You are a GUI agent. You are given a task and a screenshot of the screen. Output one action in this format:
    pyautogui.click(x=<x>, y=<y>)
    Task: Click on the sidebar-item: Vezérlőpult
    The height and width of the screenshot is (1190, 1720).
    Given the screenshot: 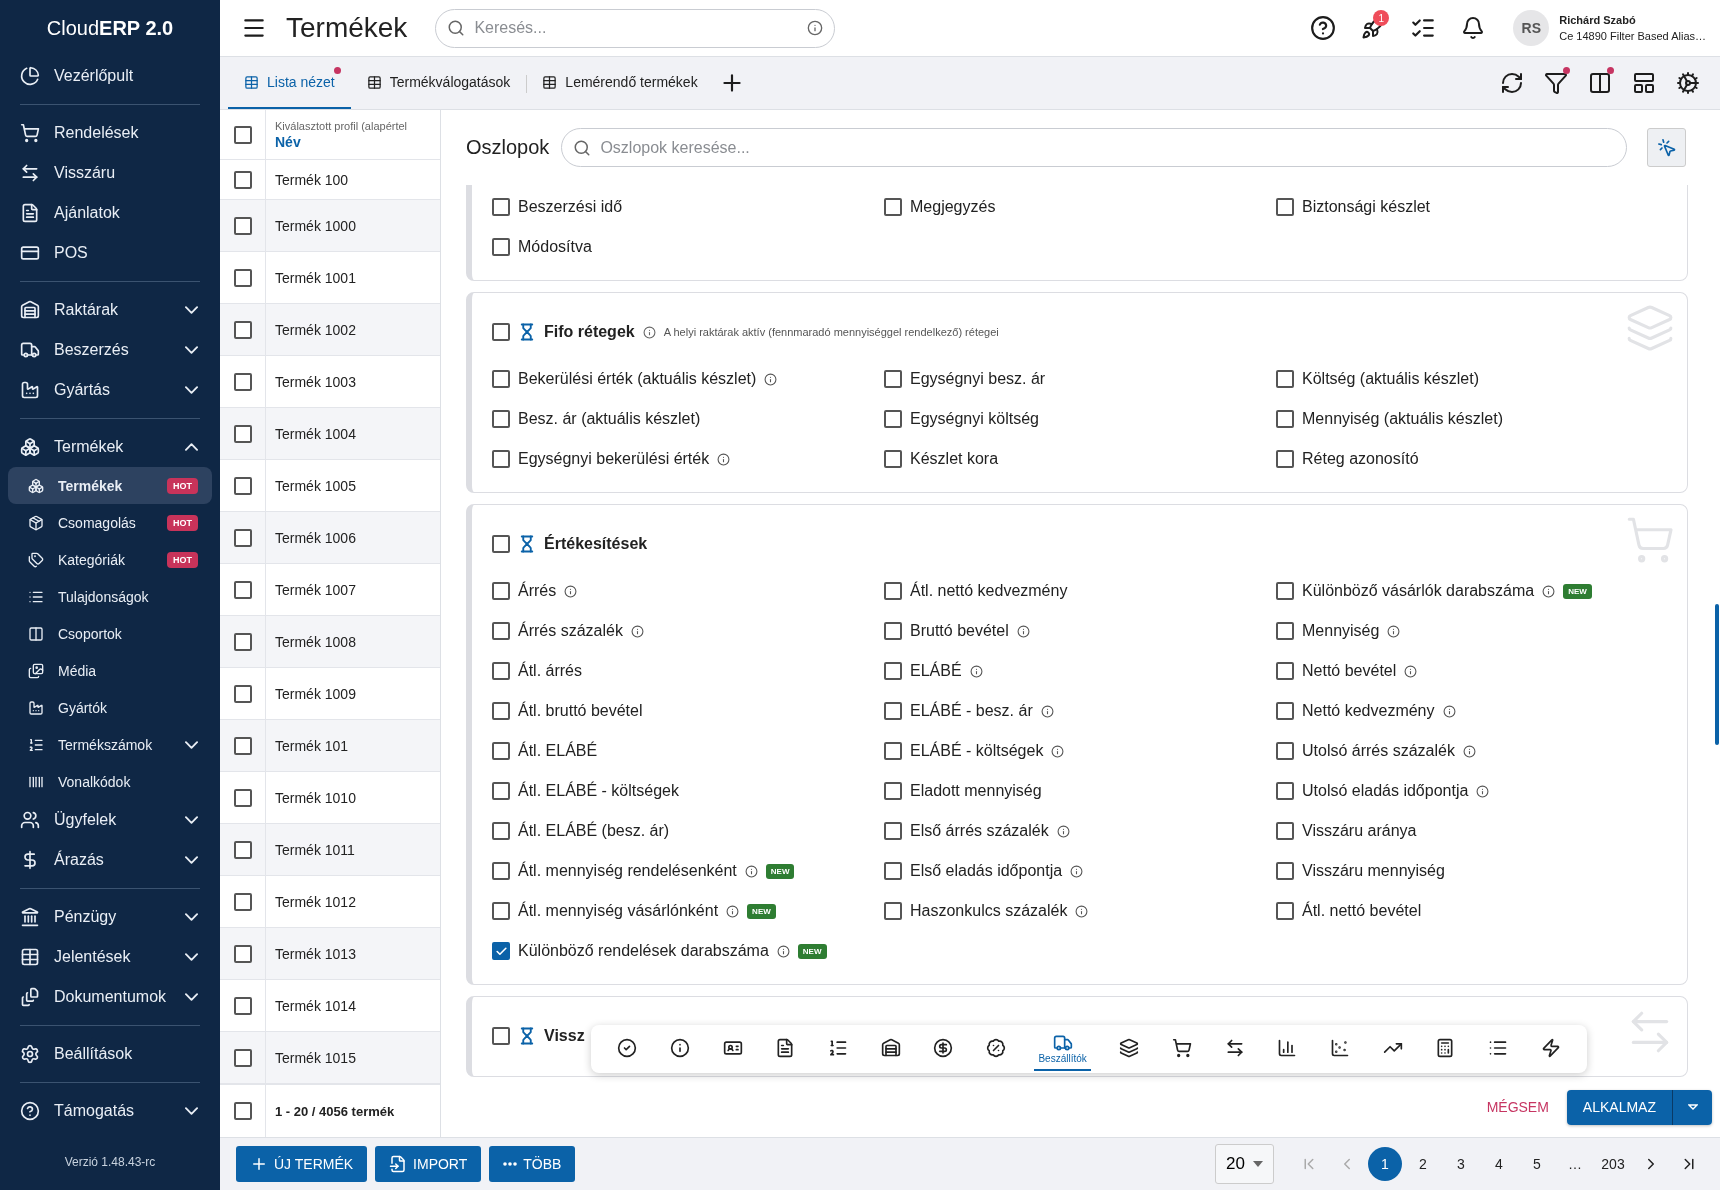 What is the action you would take?
    pyautogui.click(x=110, y=76)
    